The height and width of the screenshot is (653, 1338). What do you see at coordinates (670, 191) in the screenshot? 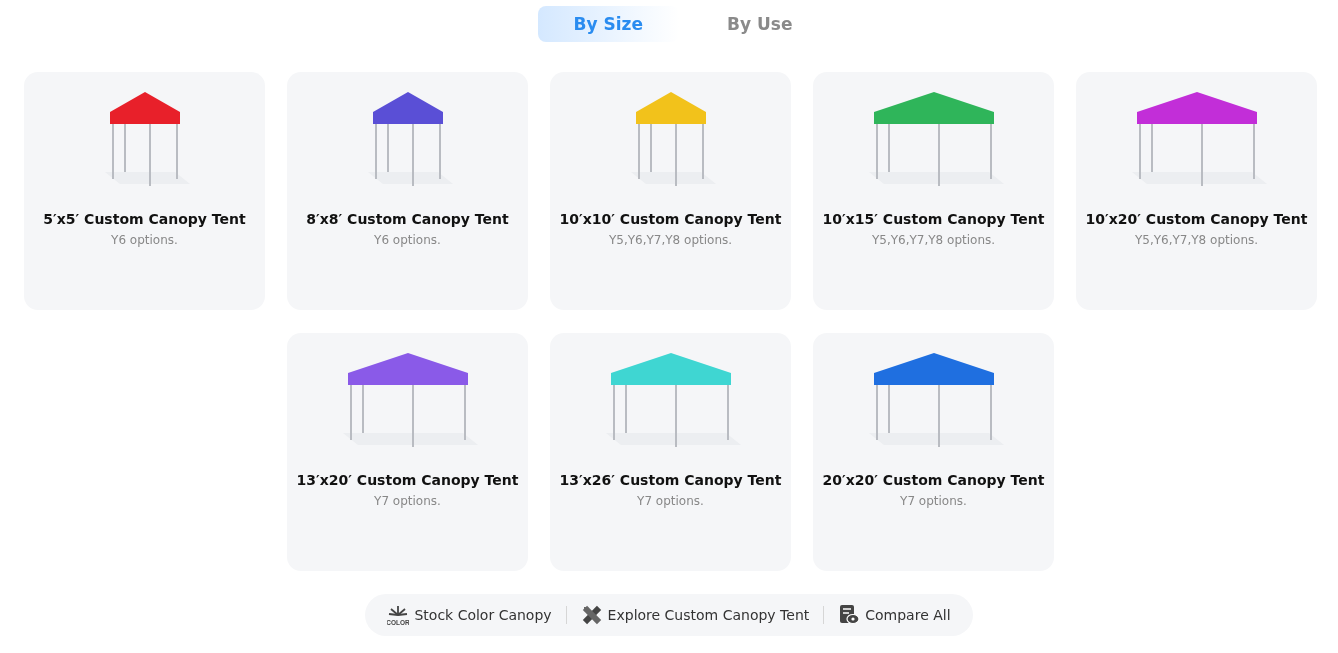
I see `product-card: 10′x10′ Custom Canopy Tent Y5,Y6,Y7,Y8 options.` at bounding box center [670, 191].